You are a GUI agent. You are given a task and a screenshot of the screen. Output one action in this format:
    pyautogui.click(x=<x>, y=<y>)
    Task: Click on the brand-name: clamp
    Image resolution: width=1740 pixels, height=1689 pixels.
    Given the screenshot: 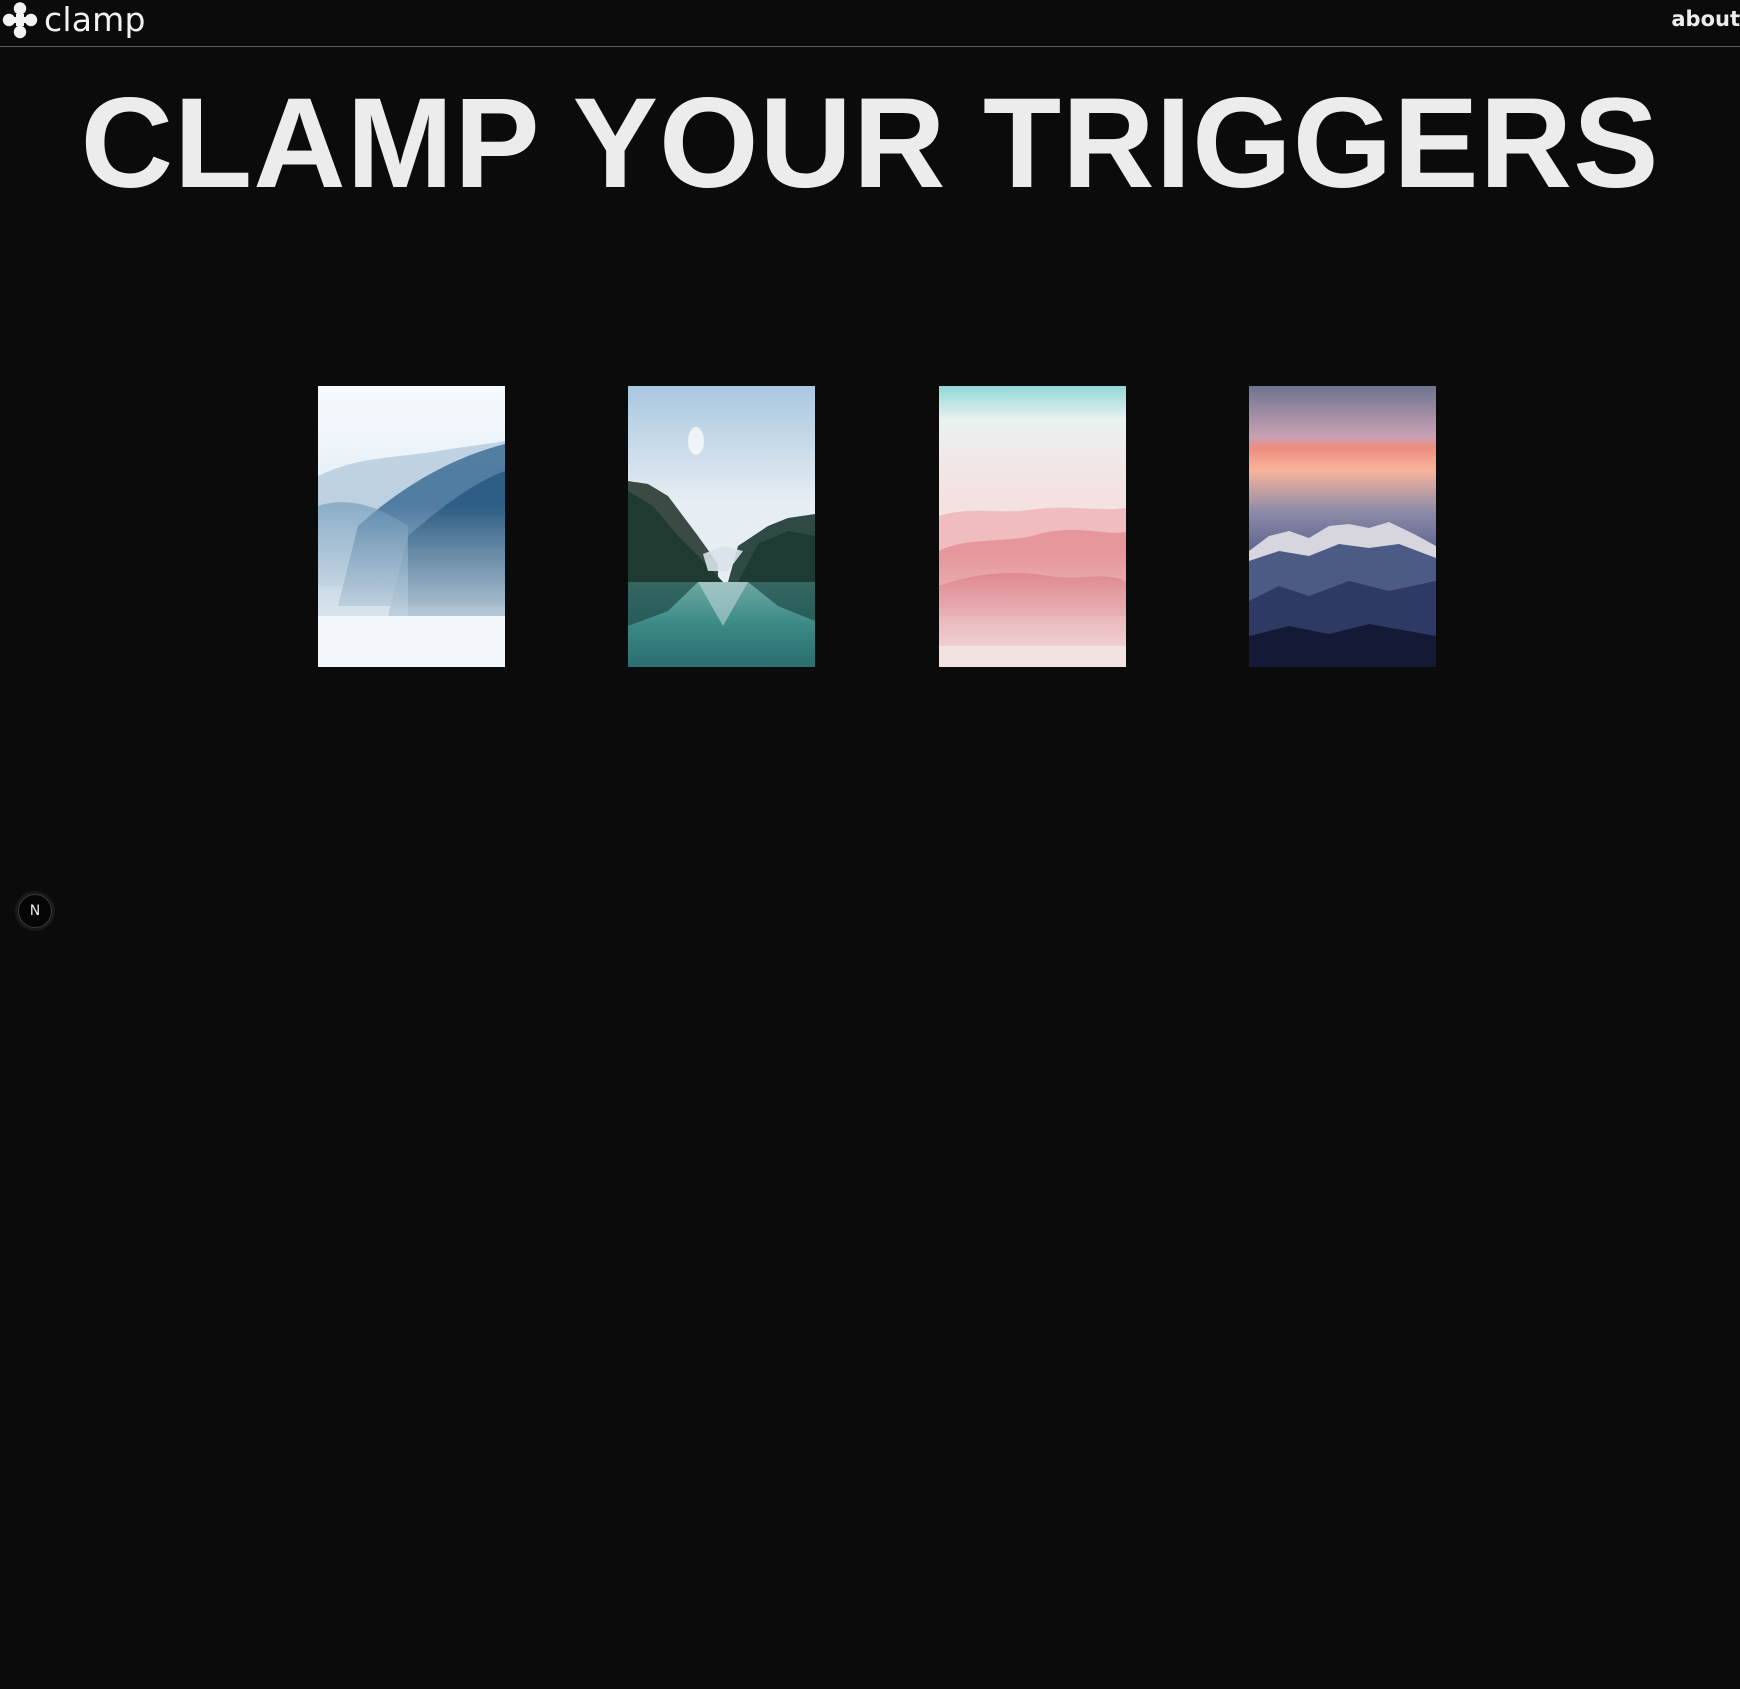 What is the action you would take?
    pyautogui.click(x=95, y=19)
    